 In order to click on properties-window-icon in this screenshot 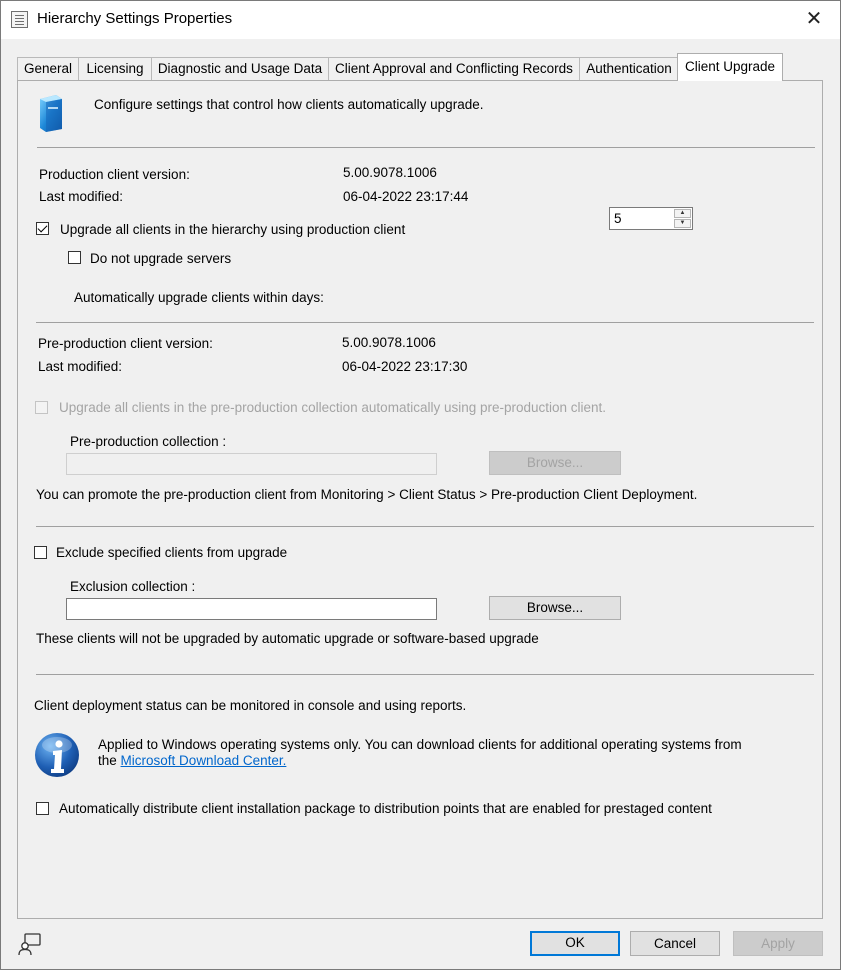, I will do `click(19, 19)`.